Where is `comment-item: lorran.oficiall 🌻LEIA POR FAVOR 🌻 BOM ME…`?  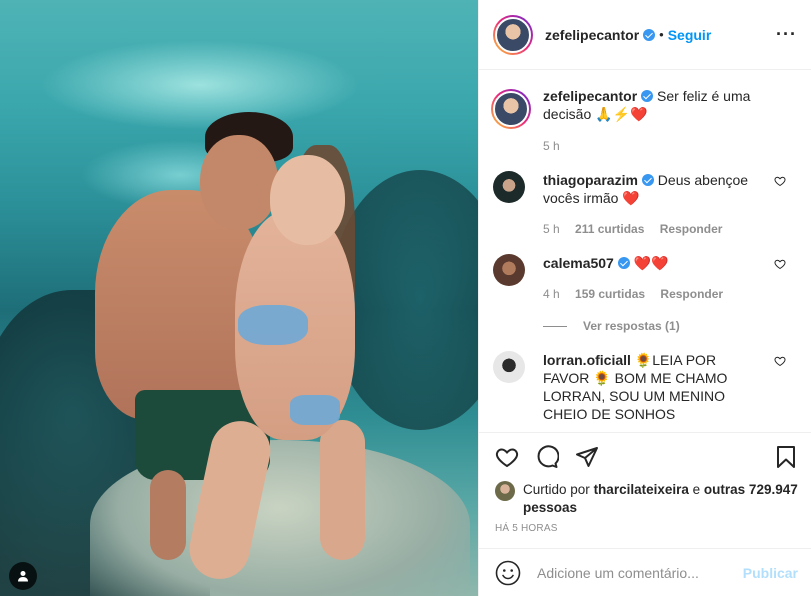 comment-item: lorran.oficiall 🌻LEIA POR FAVOR 🌻 BOM ME… is located at coordinates (645, 387).